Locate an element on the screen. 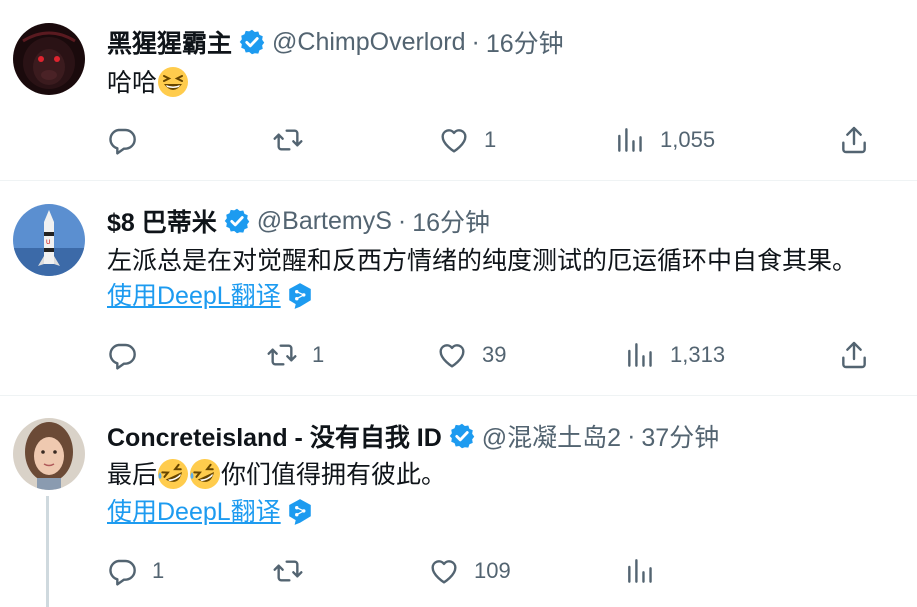 This screenshot has width=917, height=607. reply-button: 1 is located at coordinates (135, 571).